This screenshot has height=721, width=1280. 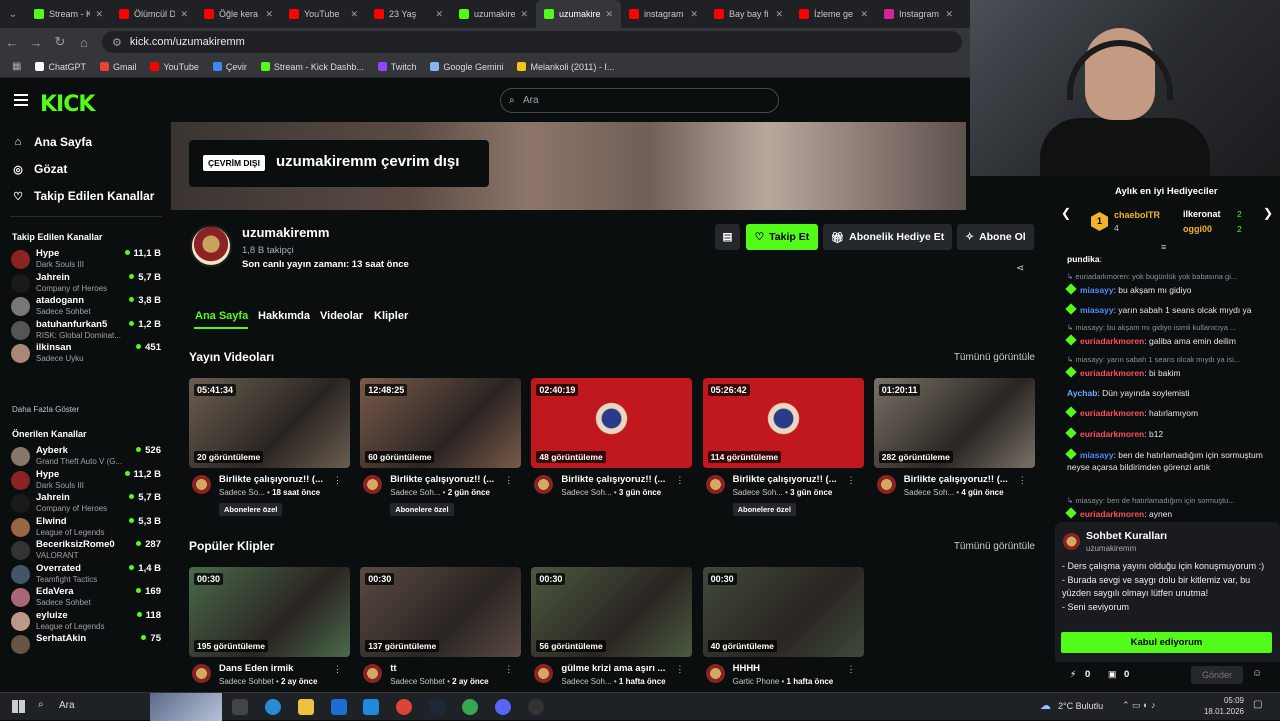 I want to click on chrome-icon, so click(x=404, y=707).